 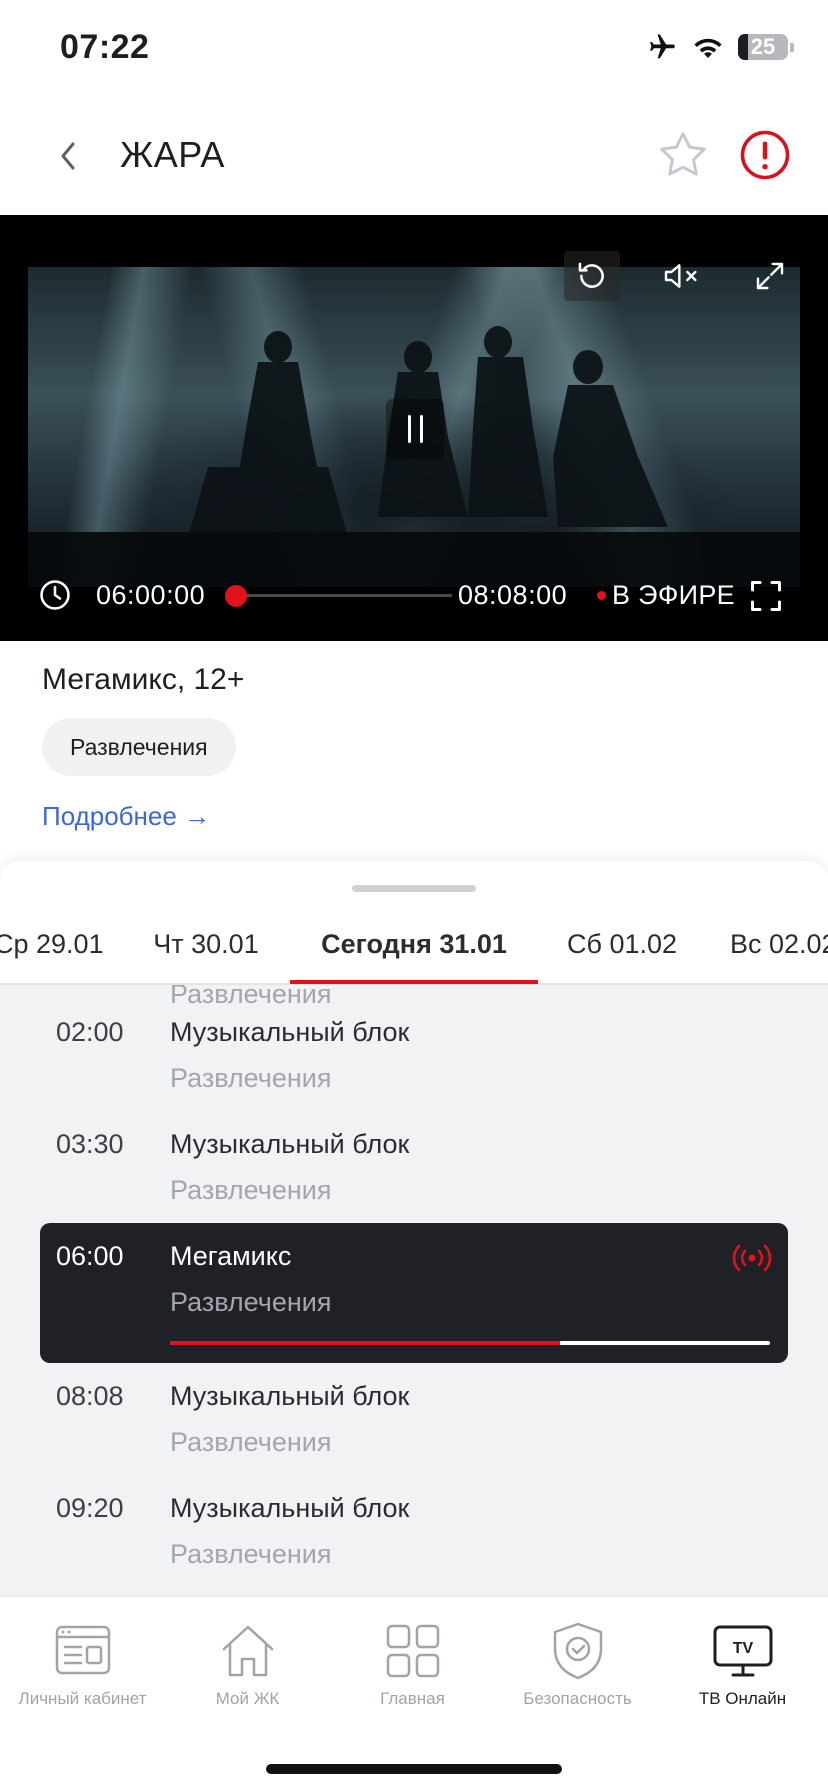 What do you see at coordinates (414, 982) in the screenshot?
I see `active-tab-indicator` at bounding box center [414, 982].